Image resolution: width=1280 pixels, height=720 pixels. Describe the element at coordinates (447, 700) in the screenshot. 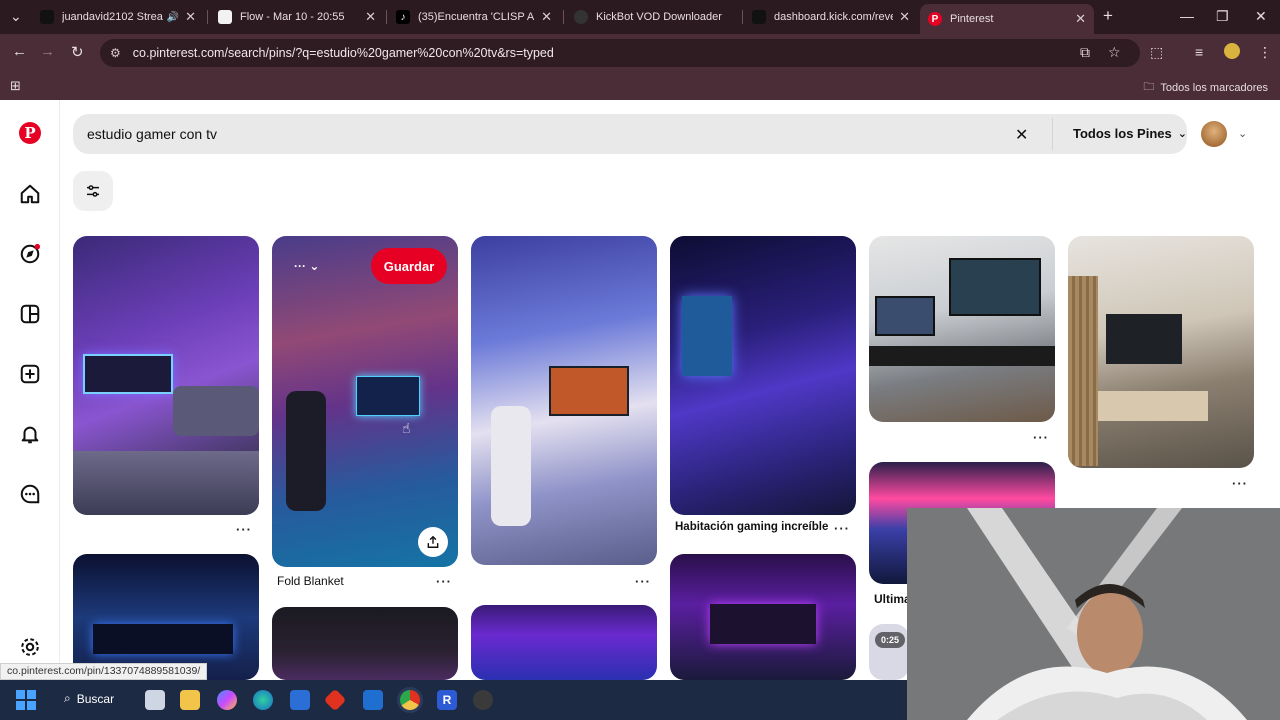

I see `app-r-icon: R` at that location.